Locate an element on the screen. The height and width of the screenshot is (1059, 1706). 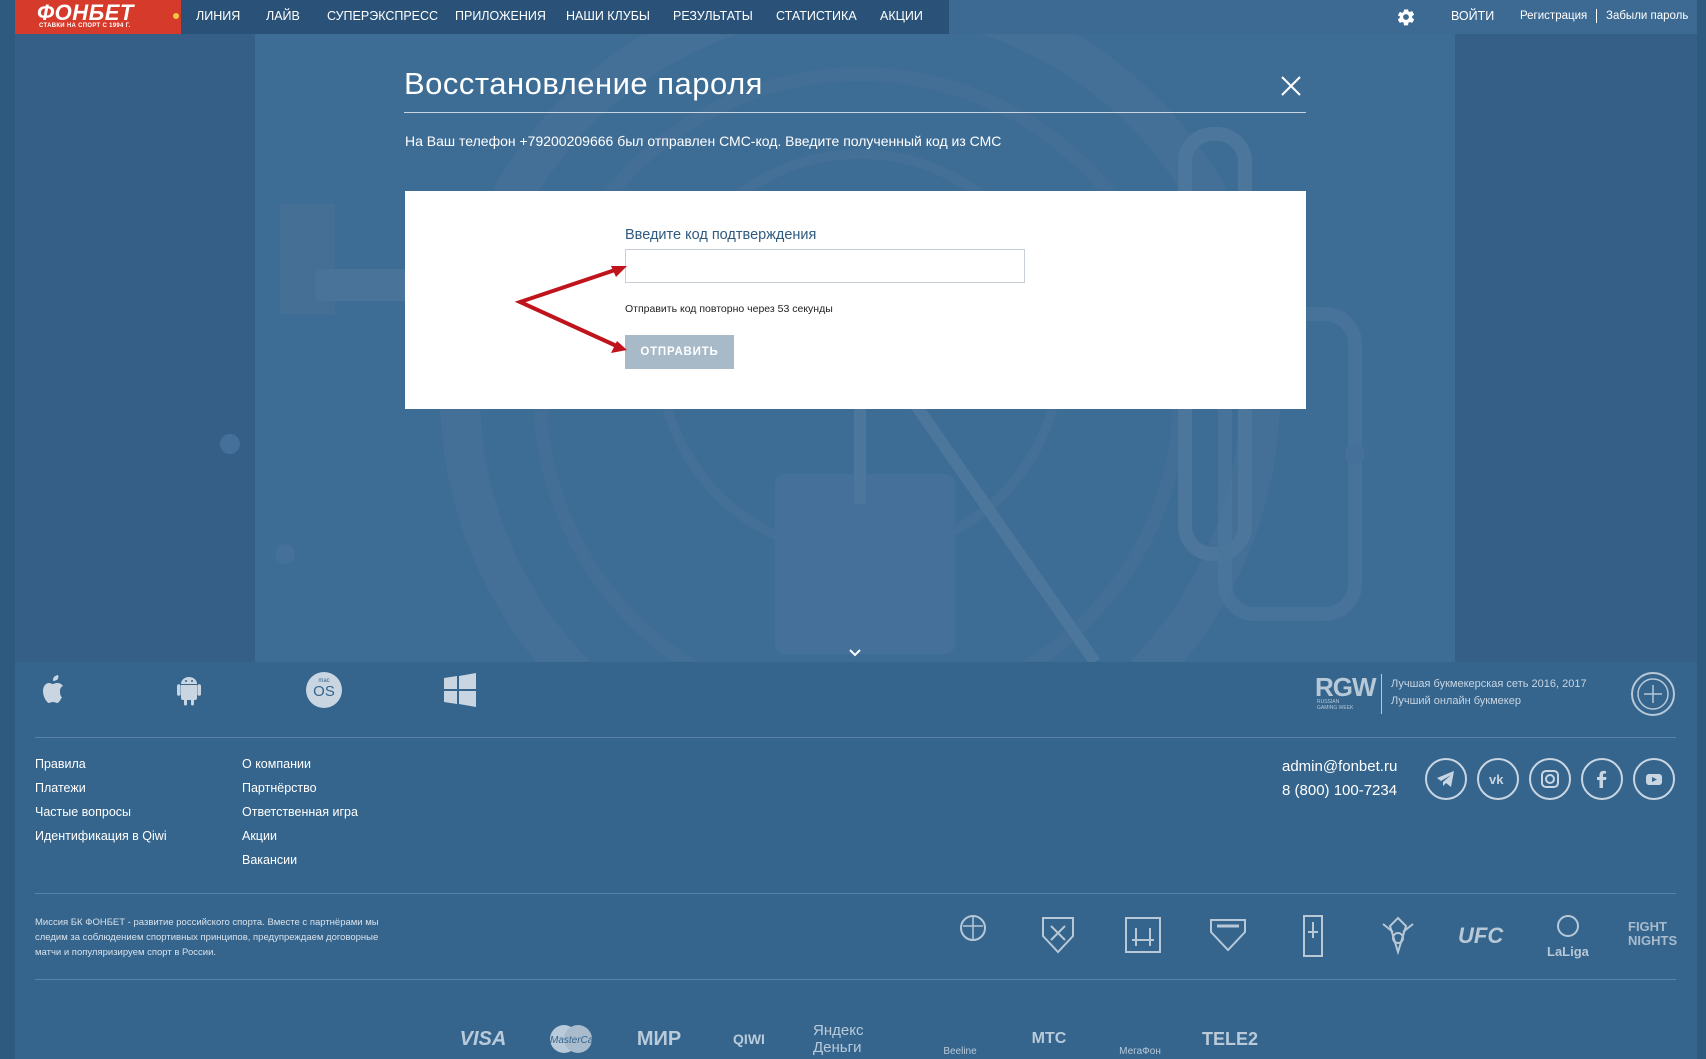
mastercard-logo: MasterCard is located at coordinates (571, 1039).